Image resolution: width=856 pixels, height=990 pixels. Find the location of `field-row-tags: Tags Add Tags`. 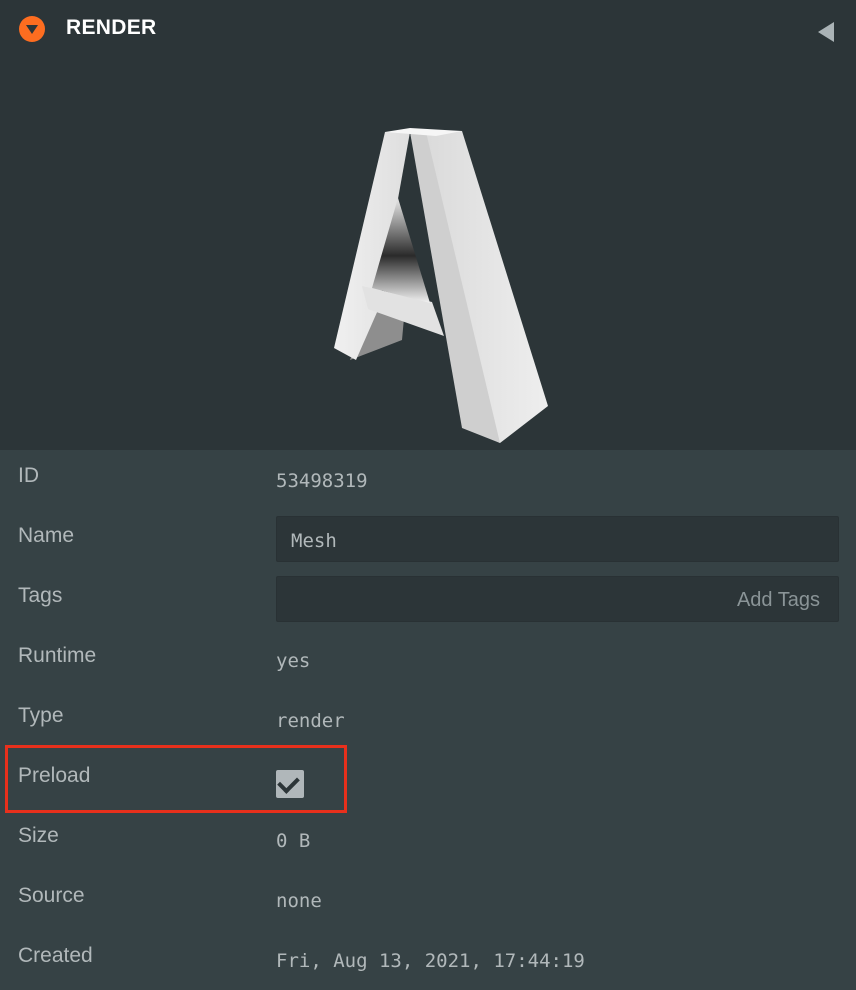

field-row-tags: Tags Add Tags is located at coordinates (428, 600).